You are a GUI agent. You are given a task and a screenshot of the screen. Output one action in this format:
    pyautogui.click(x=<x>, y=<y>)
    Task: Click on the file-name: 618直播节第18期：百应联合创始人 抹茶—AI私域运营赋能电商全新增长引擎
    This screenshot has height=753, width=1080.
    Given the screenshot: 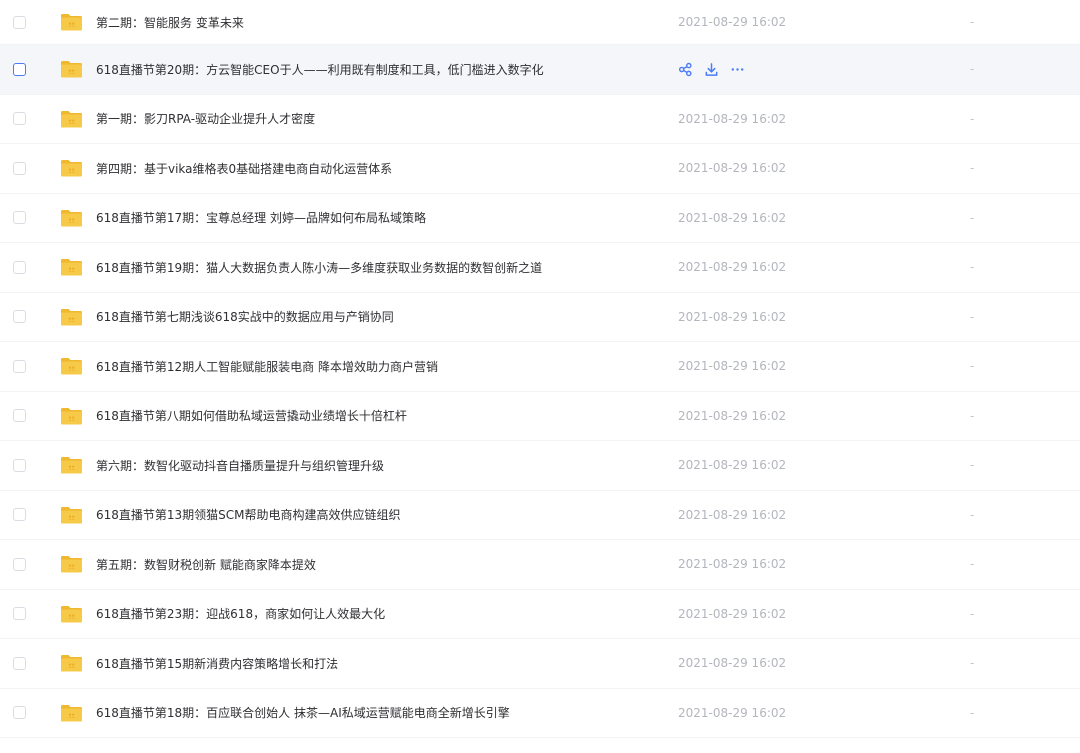 What is the action you would take?
    pyautogui.click(x=303, y=712)
    